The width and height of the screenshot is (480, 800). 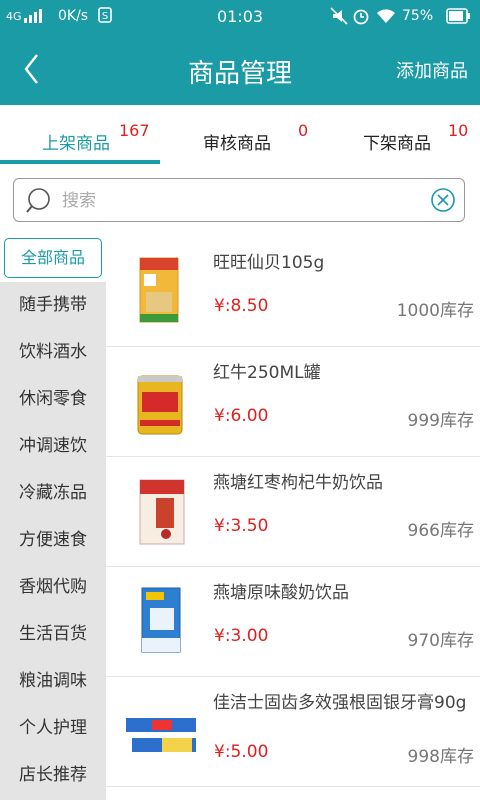 I want to click on tab-label: 上架商品, so click(x=76, y=144).